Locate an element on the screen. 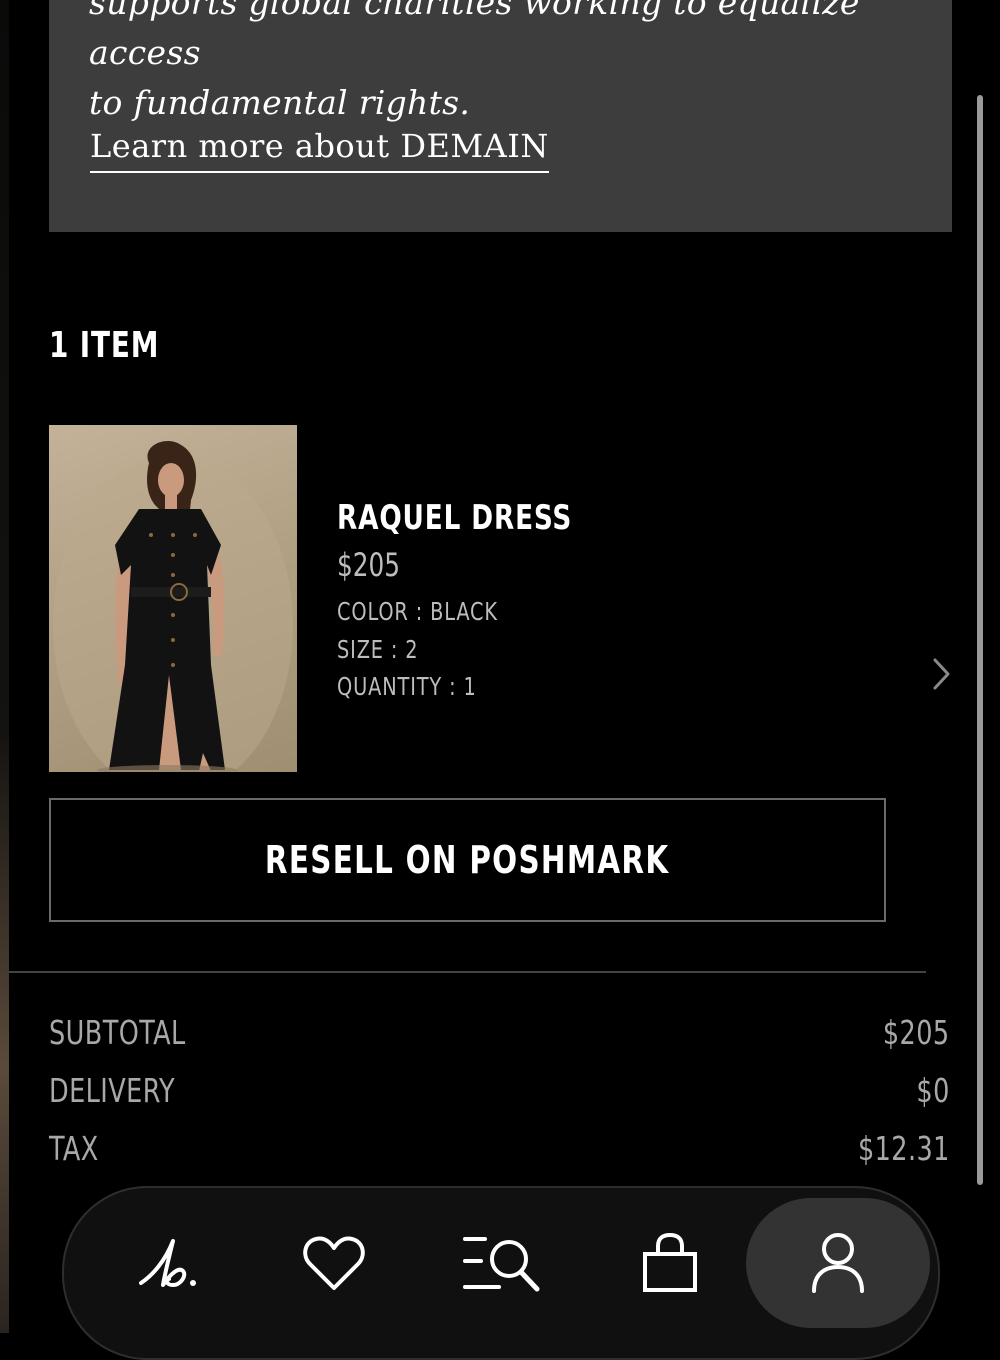 The height and width of the screenshot is (1360, 1000). product-name: RAQUEL DRESS is located at coordinates (454, 518).